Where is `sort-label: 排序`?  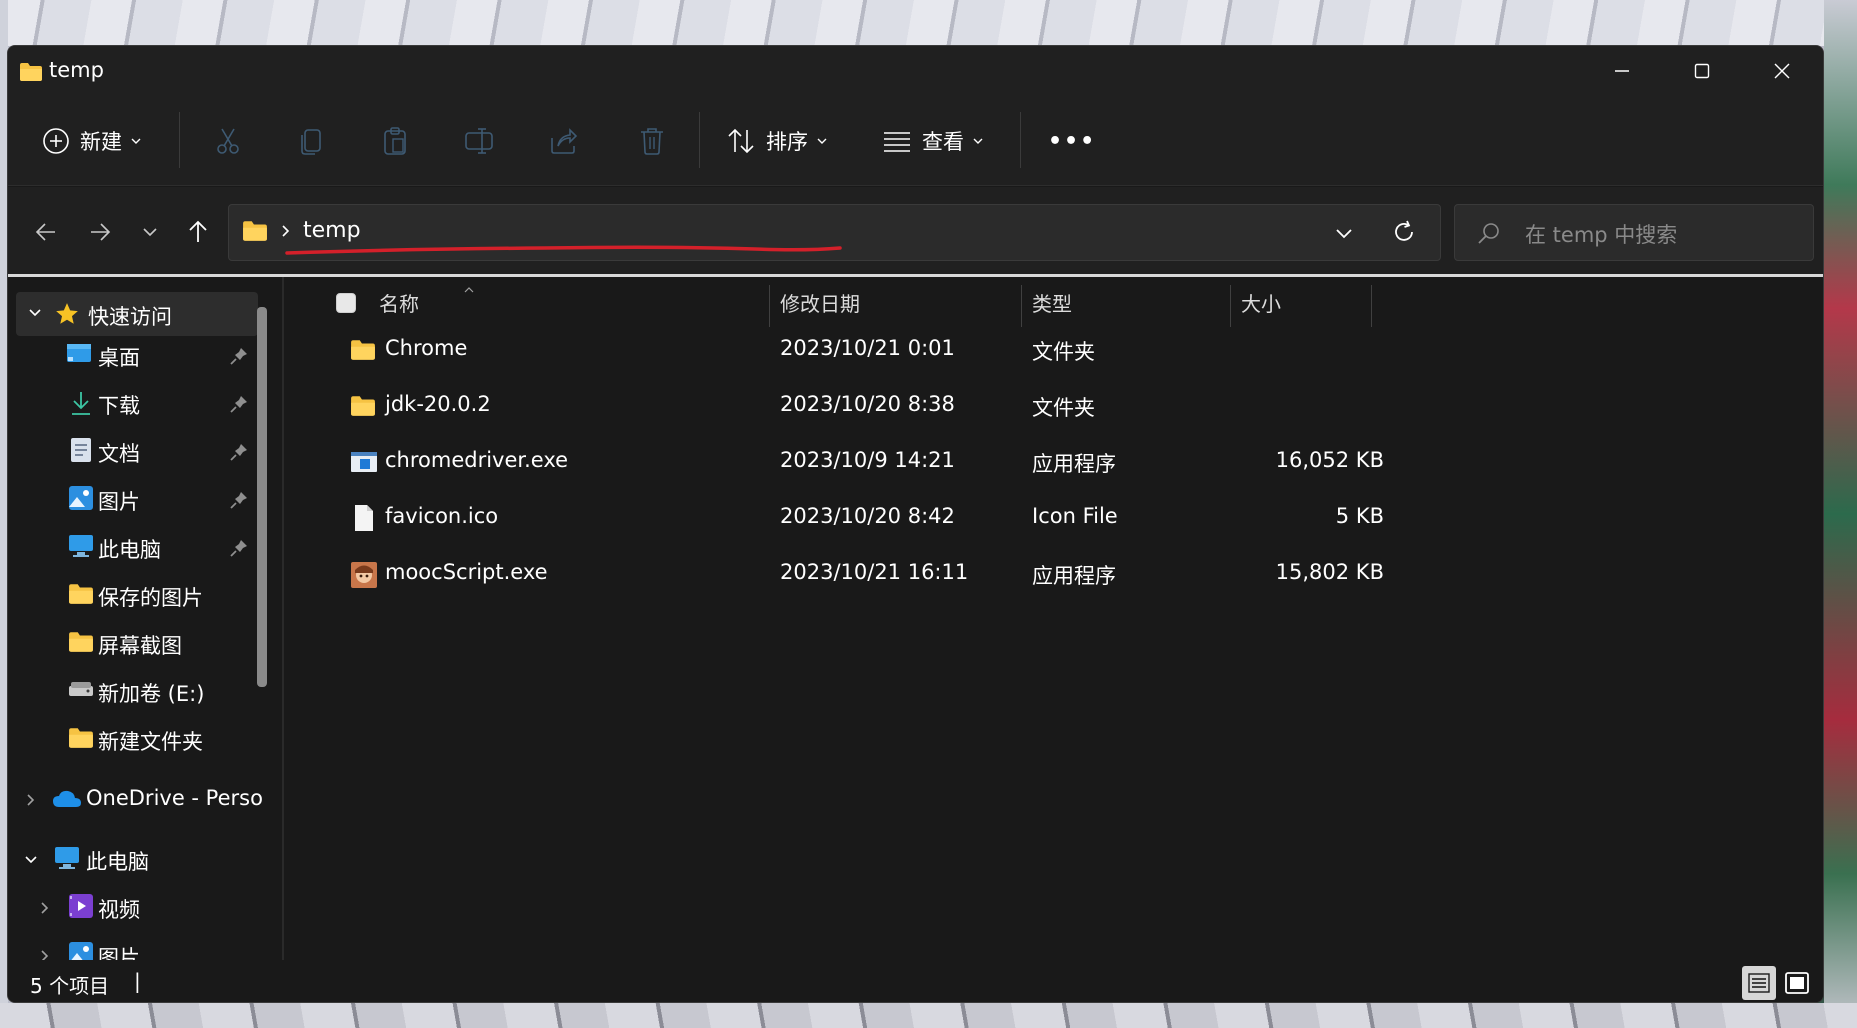
sort-label: 排序 is located at coordinates (787, 142).